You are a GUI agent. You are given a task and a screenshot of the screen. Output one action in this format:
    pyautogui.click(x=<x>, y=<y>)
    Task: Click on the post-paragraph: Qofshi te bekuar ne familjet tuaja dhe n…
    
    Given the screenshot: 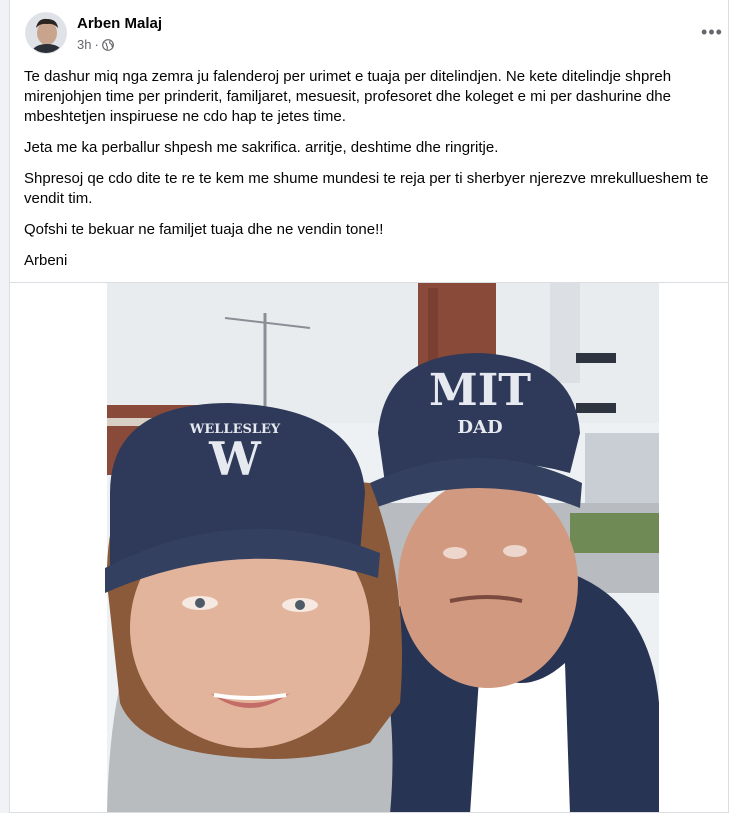 What is the action you would take?
    pyautogui.click(x=204, y=229)
    